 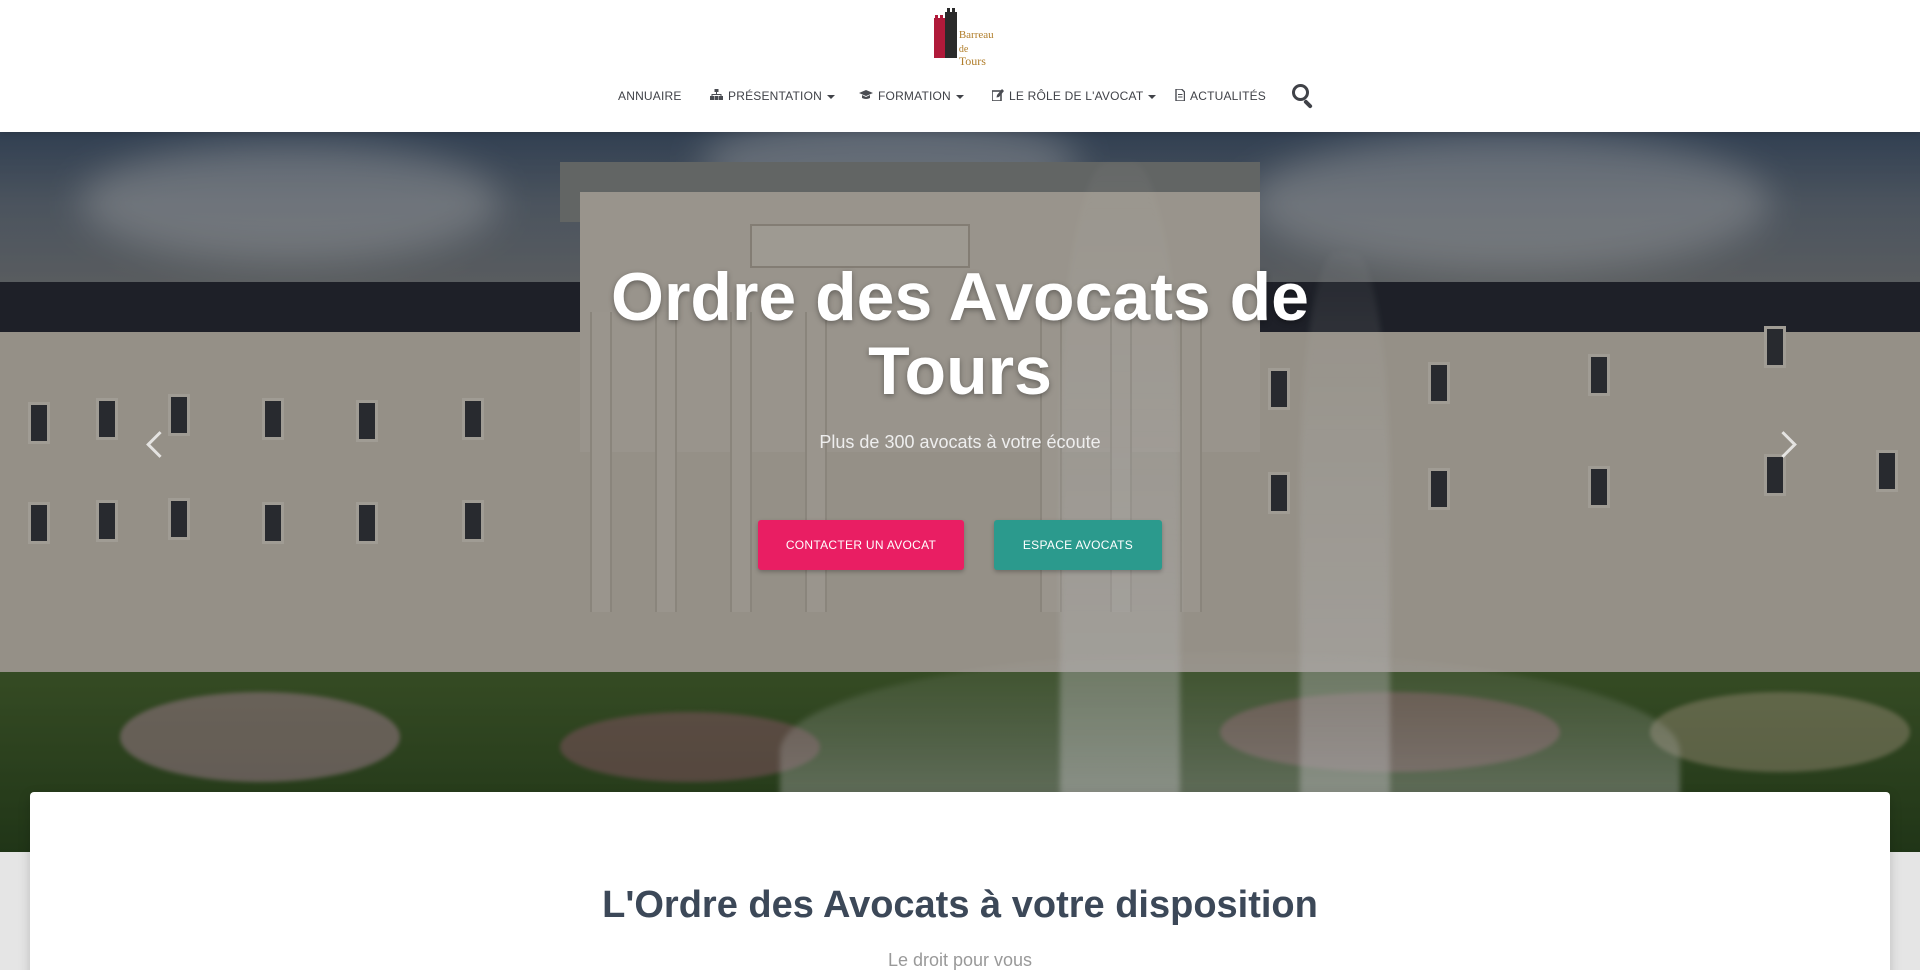 I want to click on section-title: L'Ordre des Avocats à votre disposition, so click(x=960, y=905).